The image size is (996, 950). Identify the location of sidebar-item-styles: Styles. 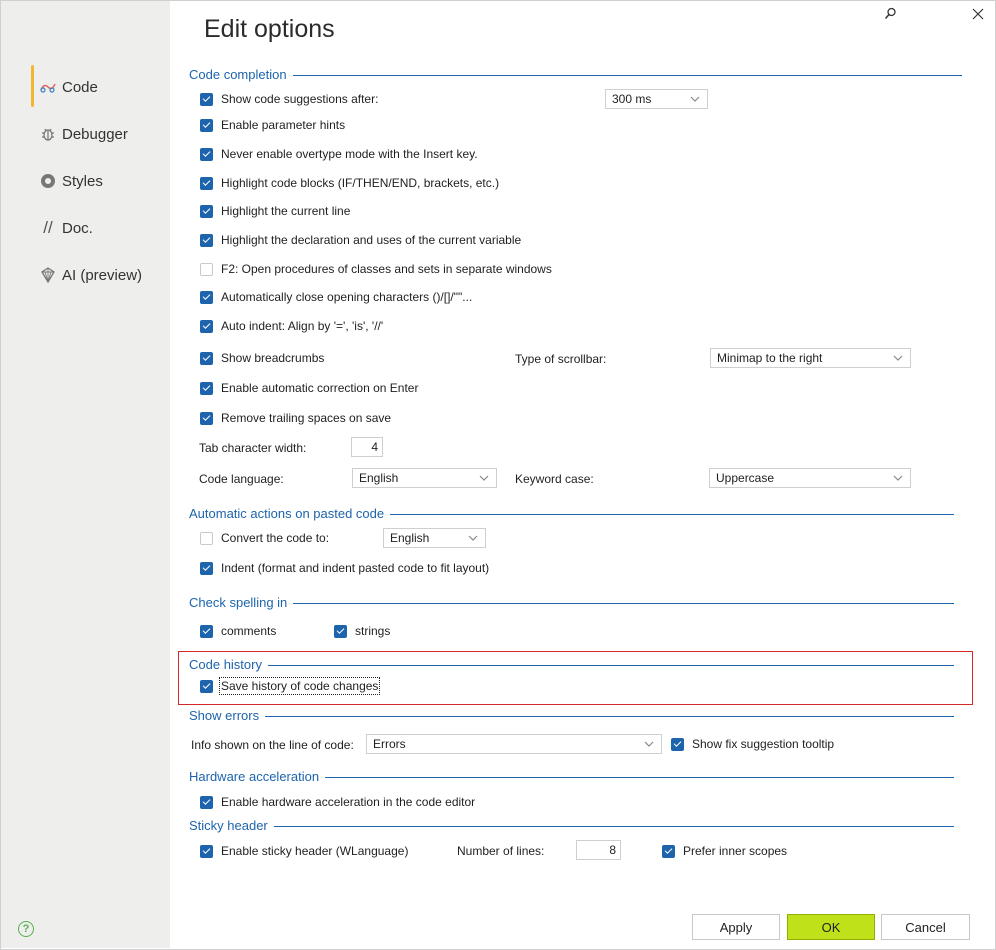
(71, 181).